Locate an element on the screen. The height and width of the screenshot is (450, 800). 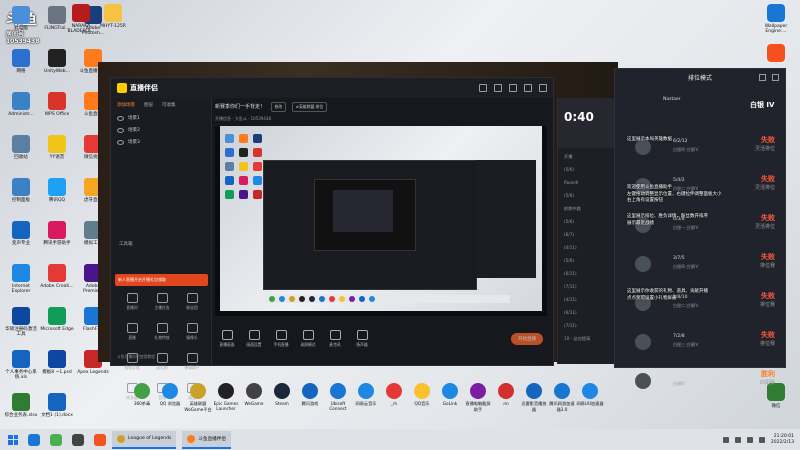
tool-button: 直播间 is located at coordinates (132, 302).